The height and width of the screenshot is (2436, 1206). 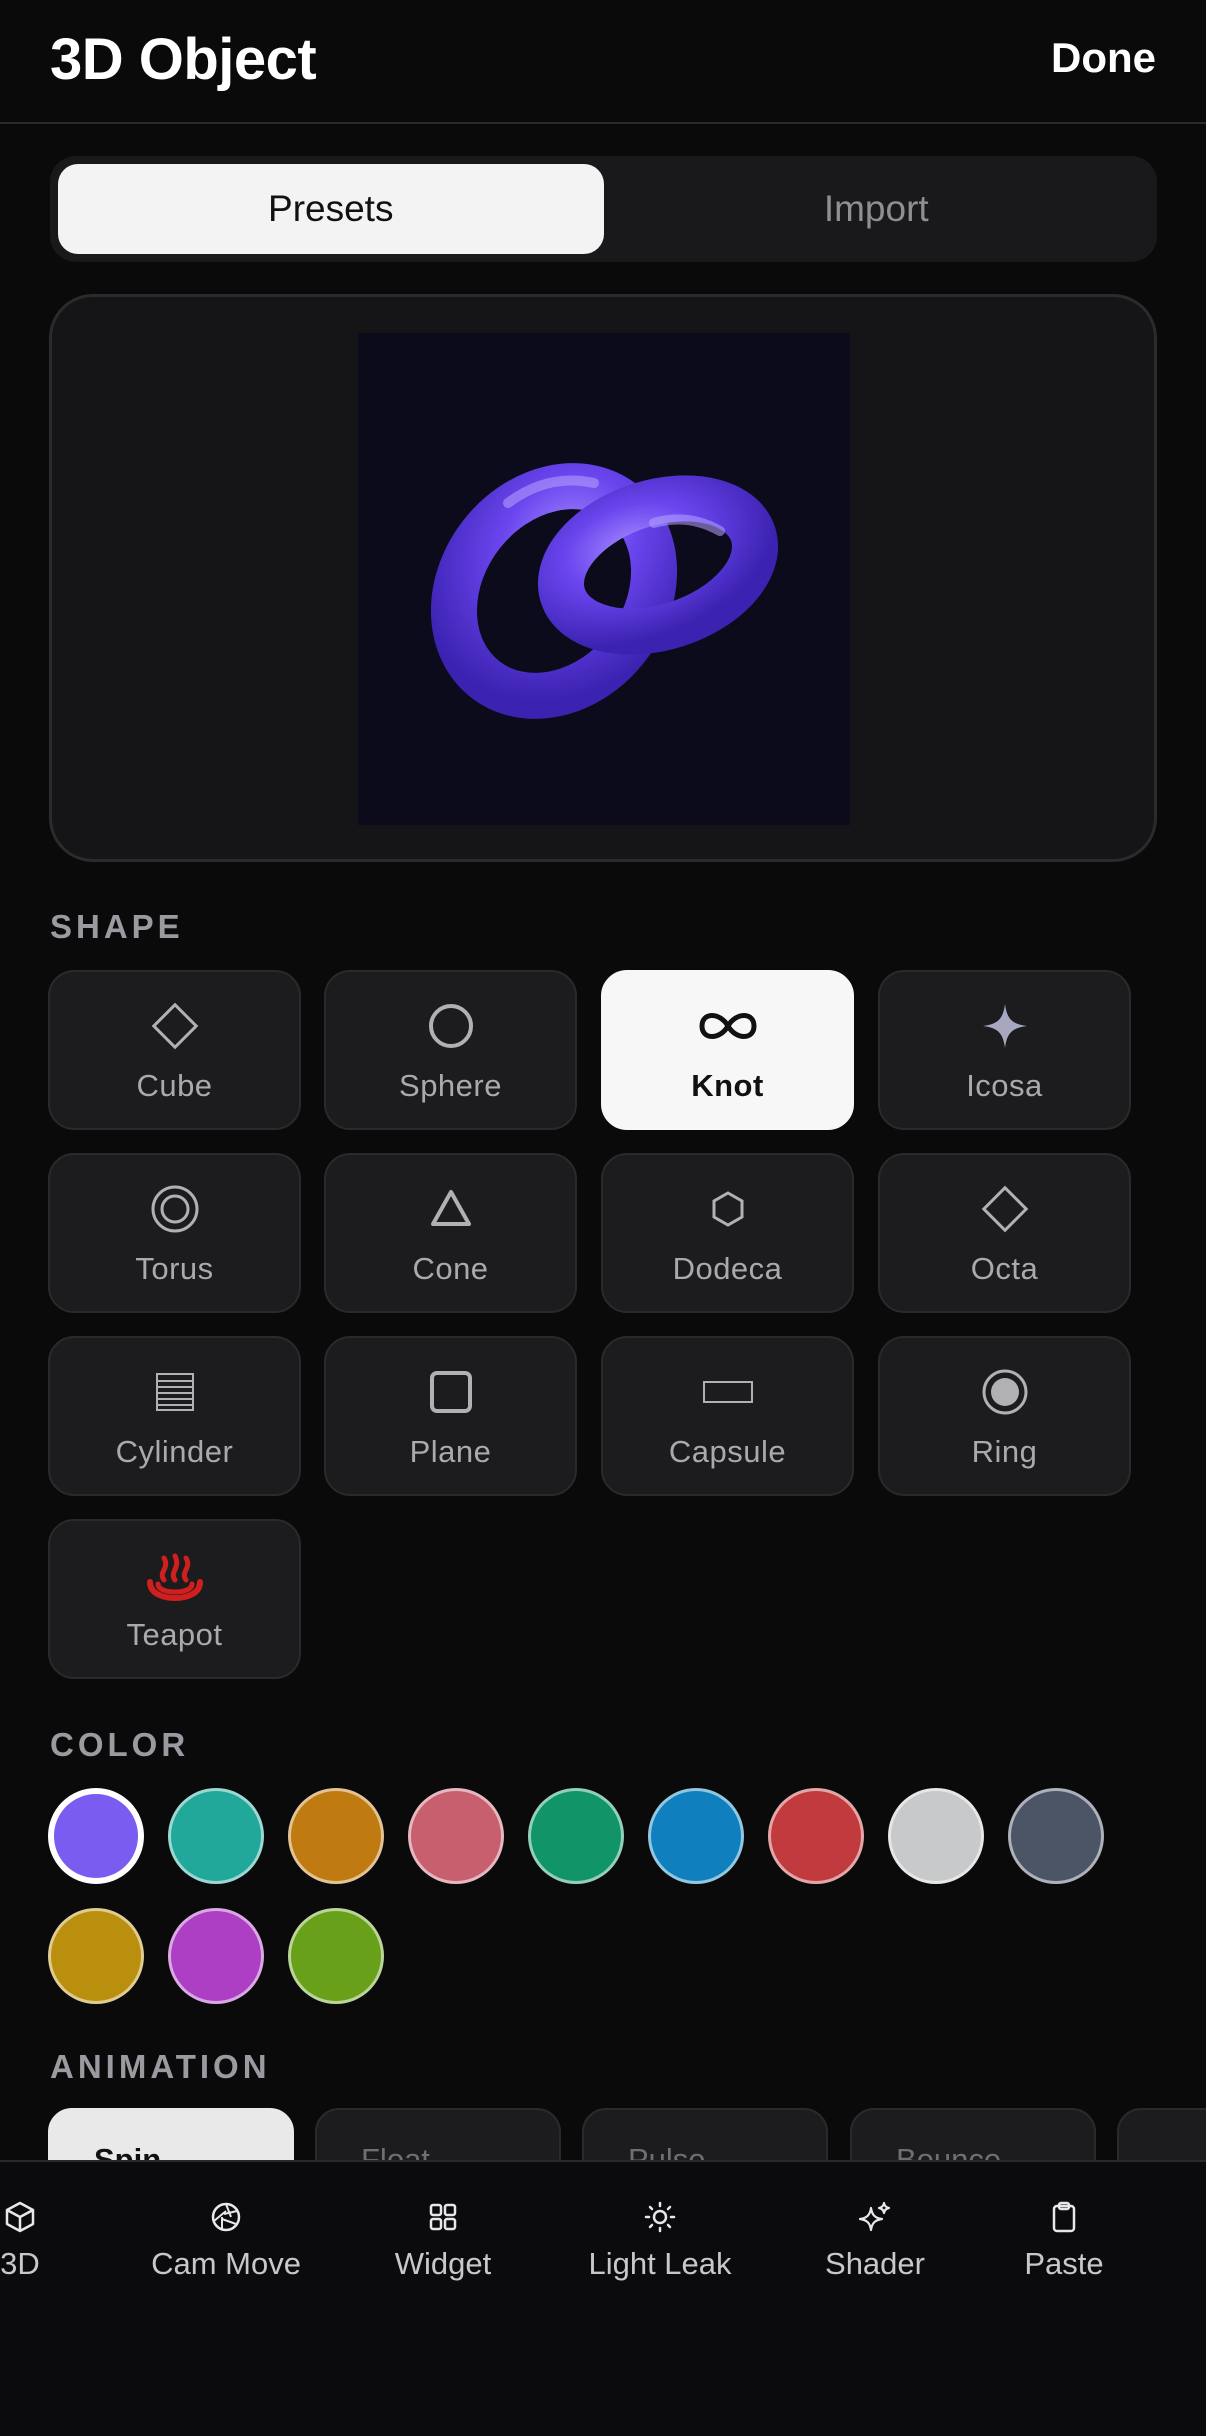 What do you see at coordinates (443, 2241) in the screenshot?
I see `toolbar-item-widget: Widget` at bounding box center [443, 2241].